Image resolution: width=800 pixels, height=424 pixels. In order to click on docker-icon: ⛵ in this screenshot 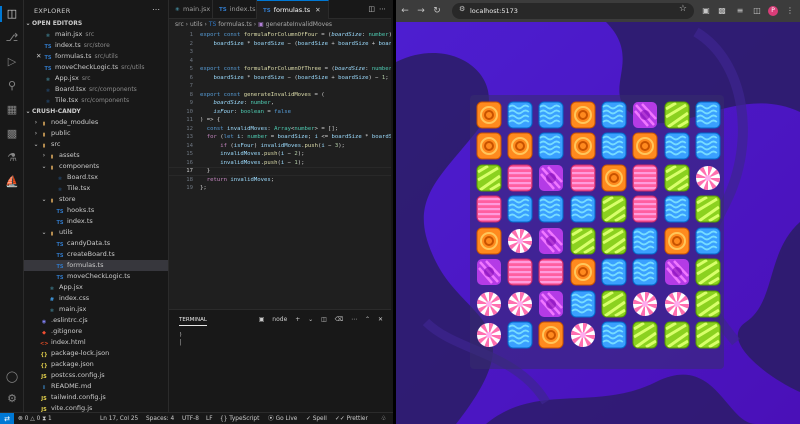, I will do `click(12, 182)`.